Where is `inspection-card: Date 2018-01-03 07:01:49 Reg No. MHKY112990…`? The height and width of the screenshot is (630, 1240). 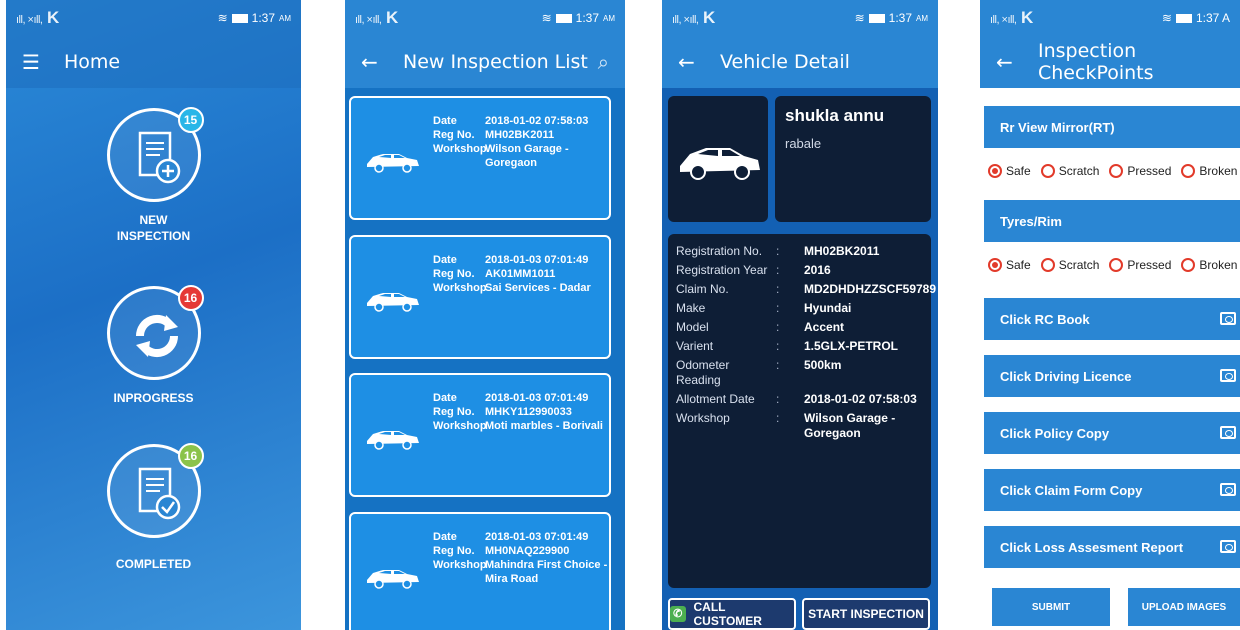 inspection-card: Date 2018-01-03 07:01:49 Reg No. MHKY112990… is located at coordinates (480, 435).